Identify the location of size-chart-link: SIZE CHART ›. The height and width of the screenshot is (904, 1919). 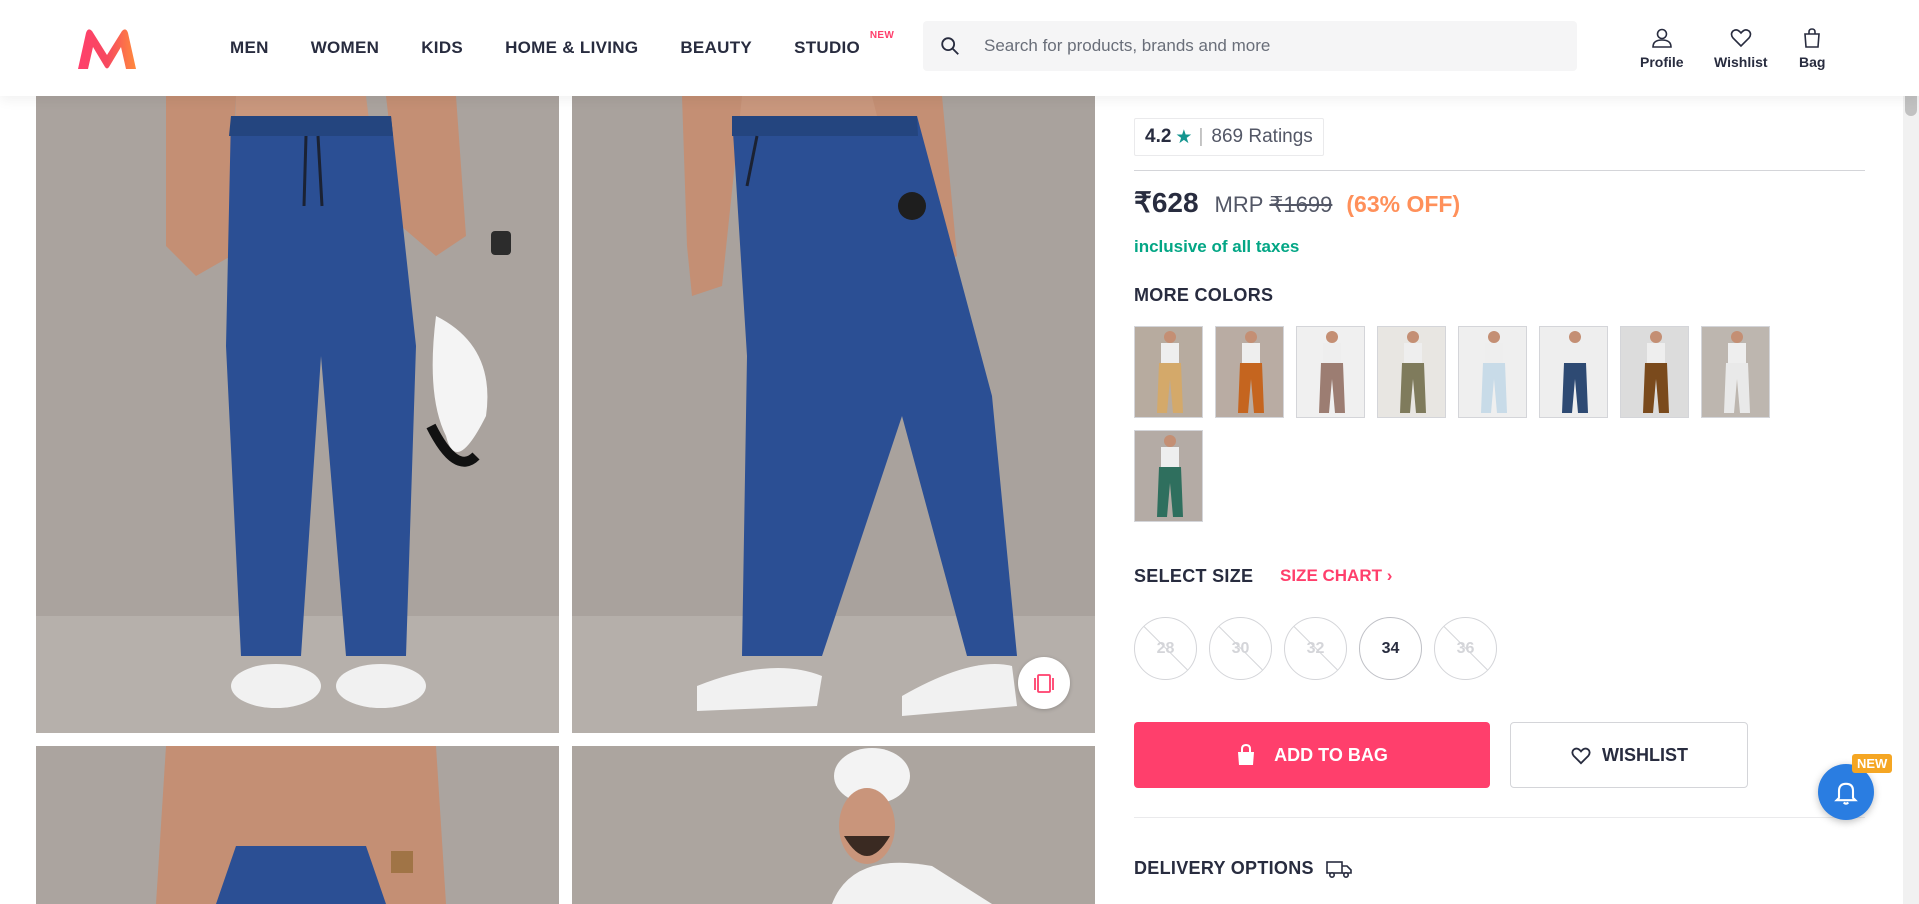
(1336, 576).